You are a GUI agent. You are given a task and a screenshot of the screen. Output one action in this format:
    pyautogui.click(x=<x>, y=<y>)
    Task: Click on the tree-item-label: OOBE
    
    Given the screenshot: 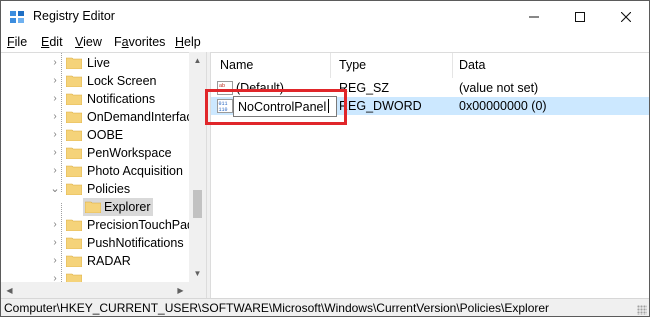 What is the action you would take?
    pyautogui.click(x=105, y=135)
    